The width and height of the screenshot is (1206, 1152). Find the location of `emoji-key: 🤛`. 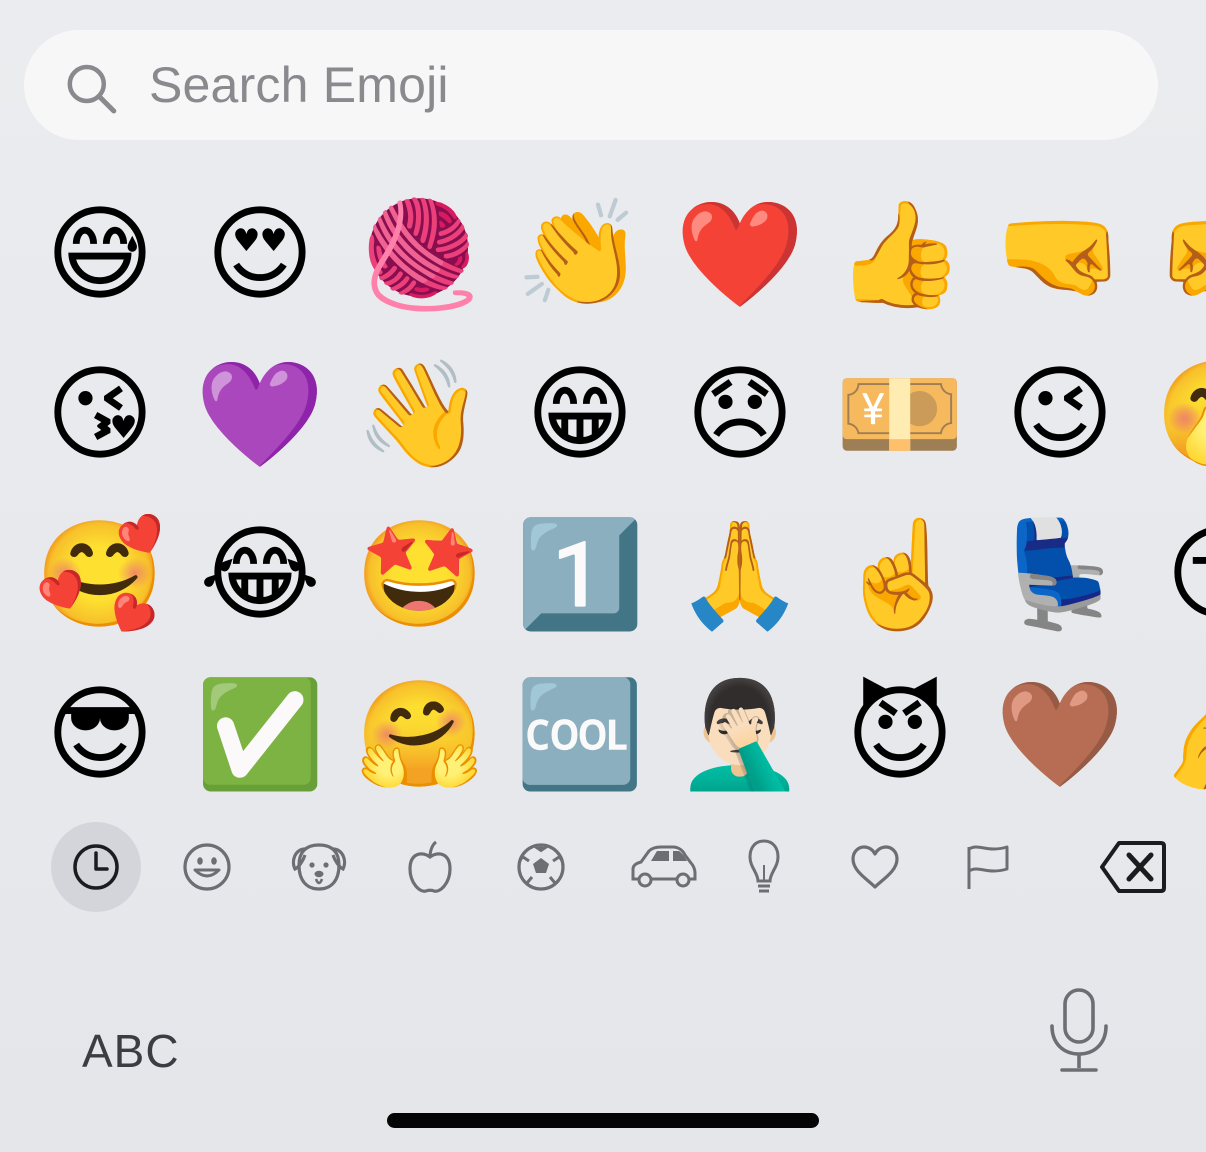

emoji-key: 🤛 is located at coordinates (1178, 254).